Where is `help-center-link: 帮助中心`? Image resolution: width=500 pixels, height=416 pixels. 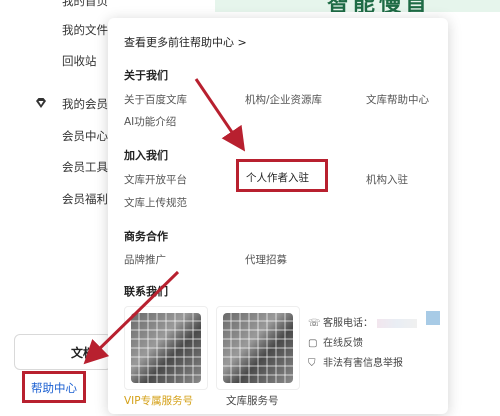 help-center-link: 帮助中心 is located at coordinates (54, 387).